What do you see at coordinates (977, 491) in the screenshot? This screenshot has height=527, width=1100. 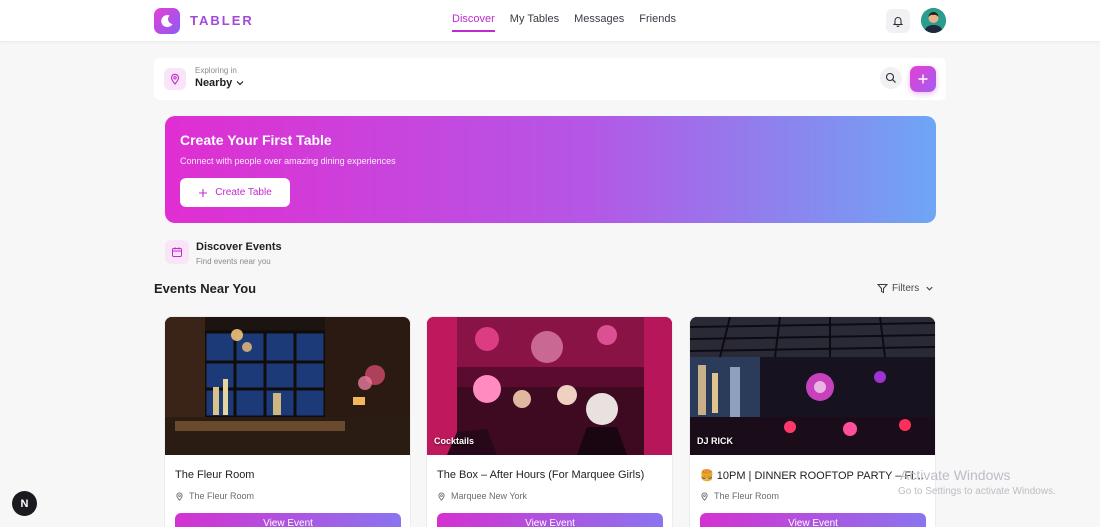 I see `watermark-line-2: Go to Settings to activate Windows.` at bounding box center [977, 491].